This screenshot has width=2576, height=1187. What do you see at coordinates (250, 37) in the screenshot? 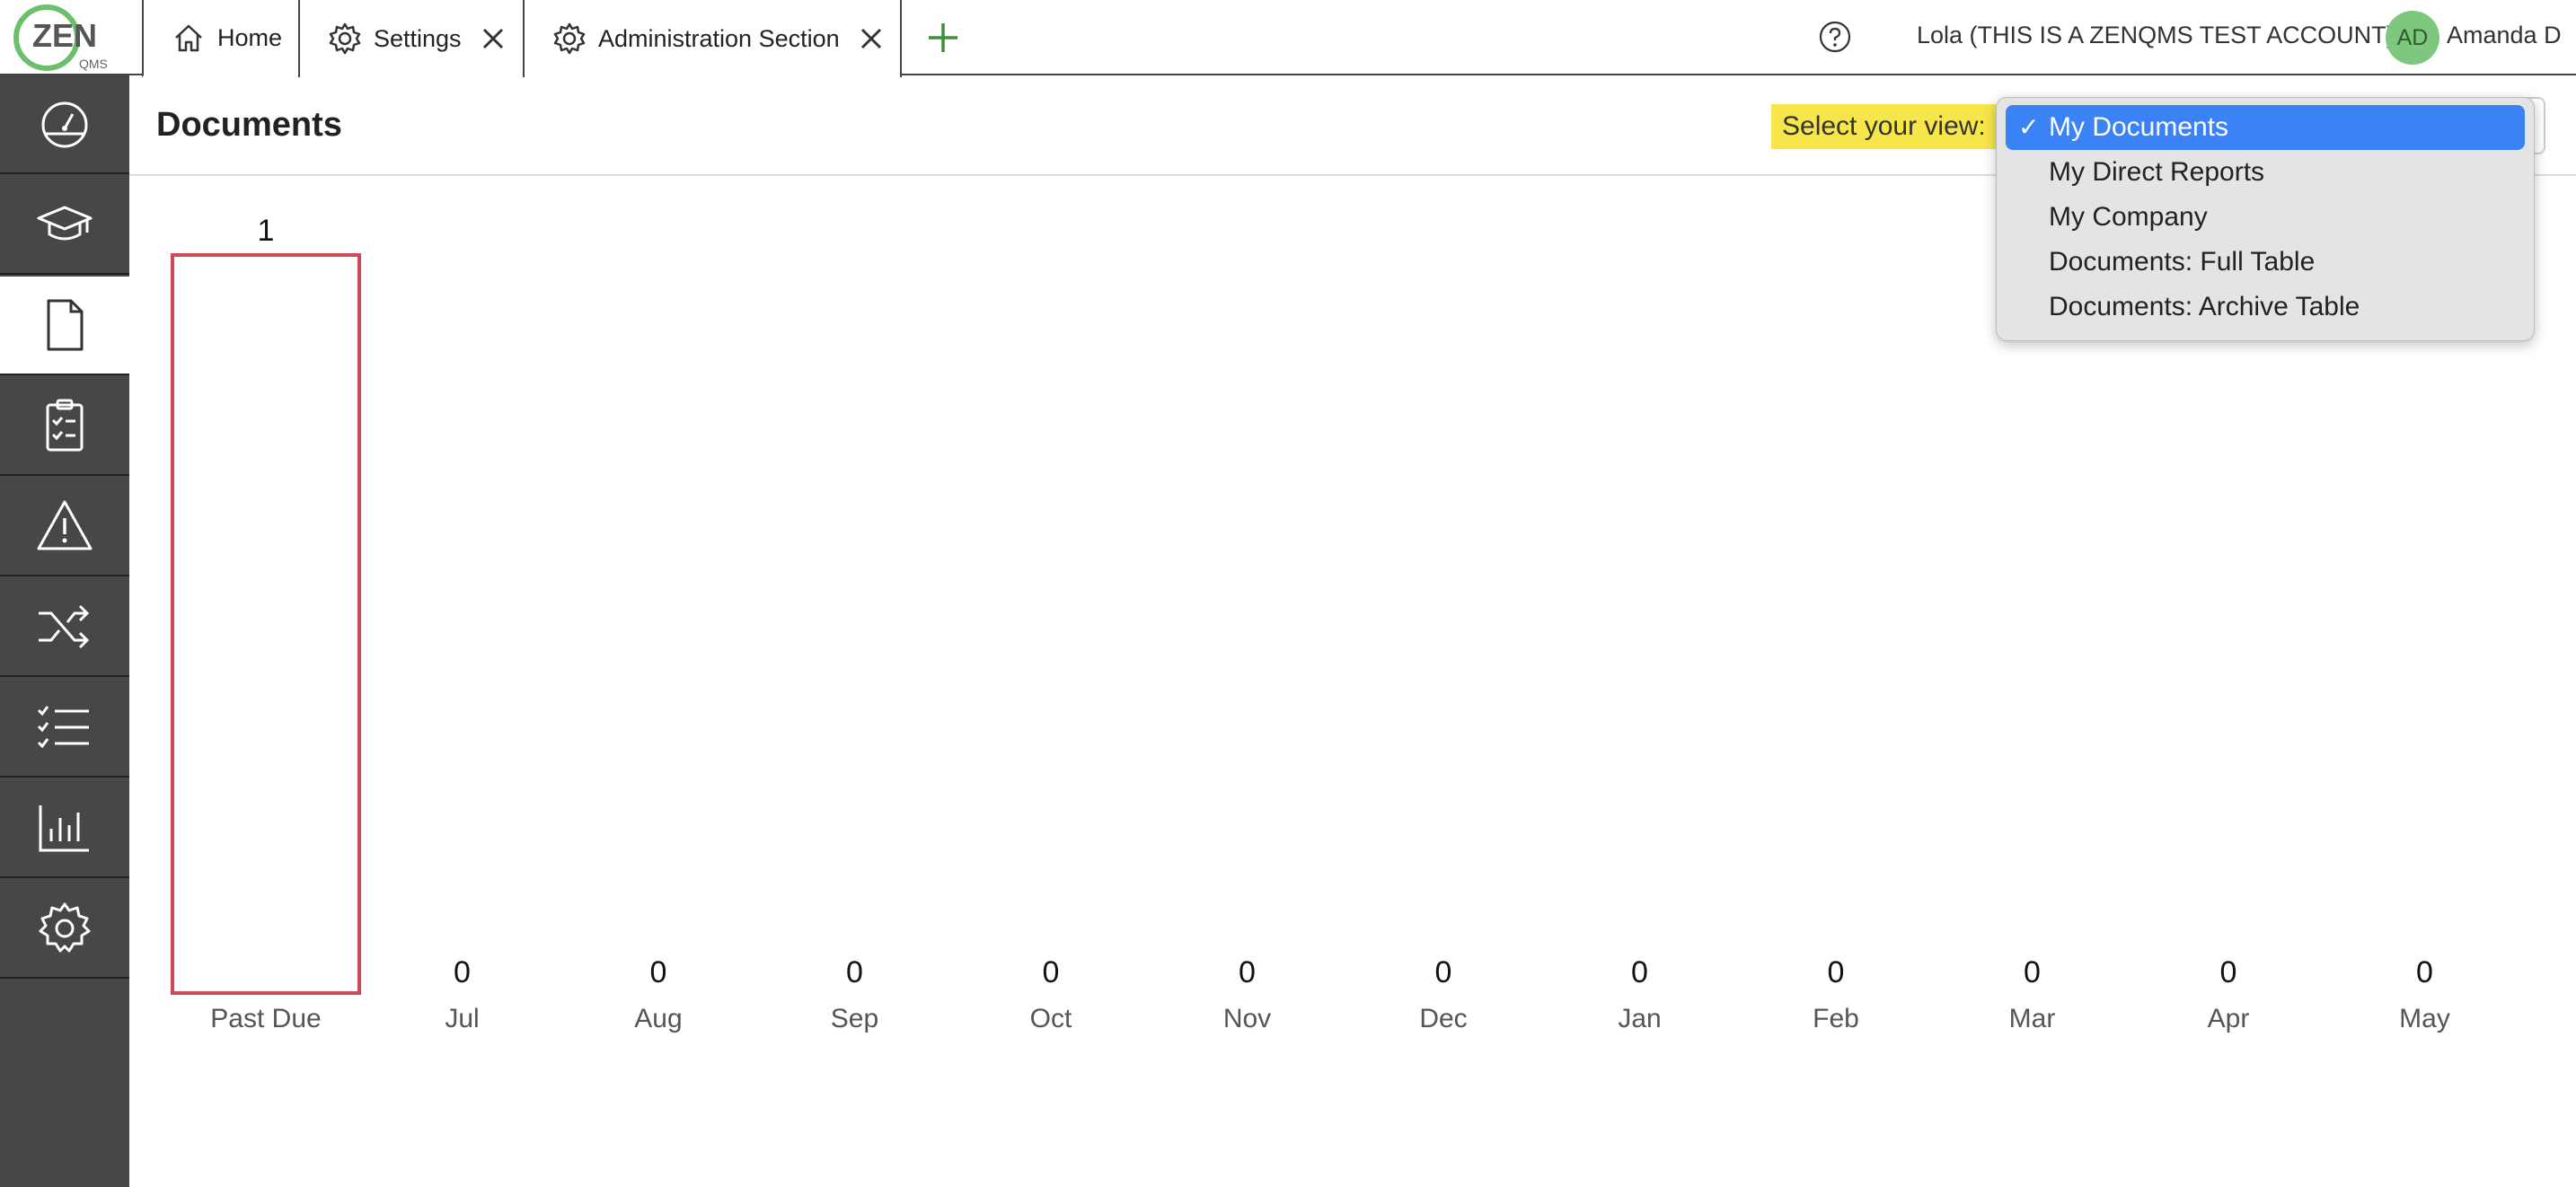
I see `tab-label: Home` at bounding box center [250, 37].